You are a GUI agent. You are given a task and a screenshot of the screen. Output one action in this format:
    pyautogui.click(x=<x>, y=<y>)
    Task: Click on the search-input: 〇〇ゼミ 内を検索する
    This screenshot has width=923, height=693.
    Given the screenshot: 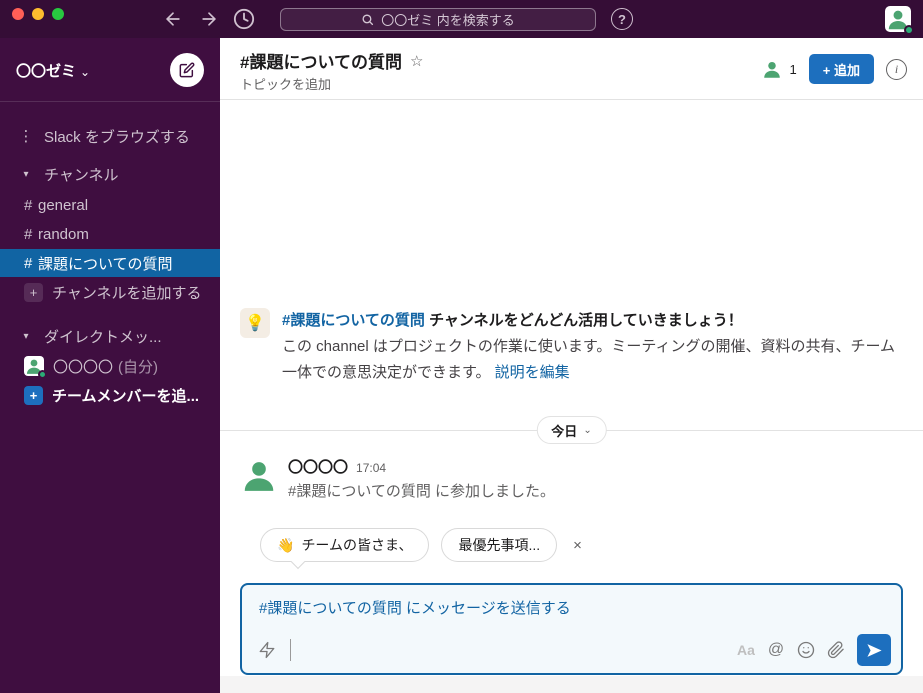 What is the action you would take?
    pyautogui.click(x=438, y=19)
    